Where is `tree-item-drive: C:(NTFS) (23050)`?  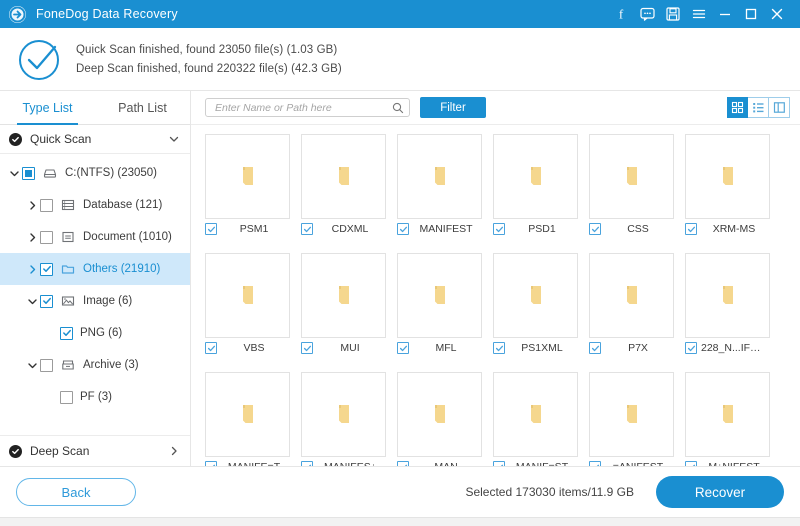
tree-item-drive: C:(NTFS) (23050) is located at coordinates (95, 173).